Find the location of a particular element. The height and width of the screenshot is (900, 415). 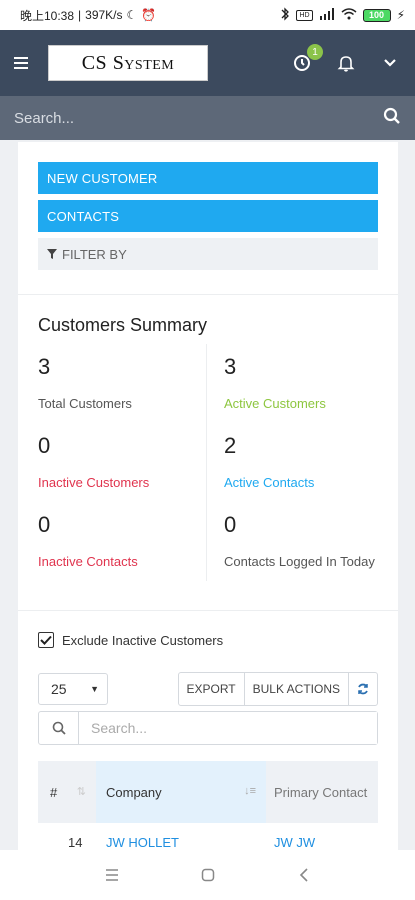

bell-icon is located at coordinates (346, 64).